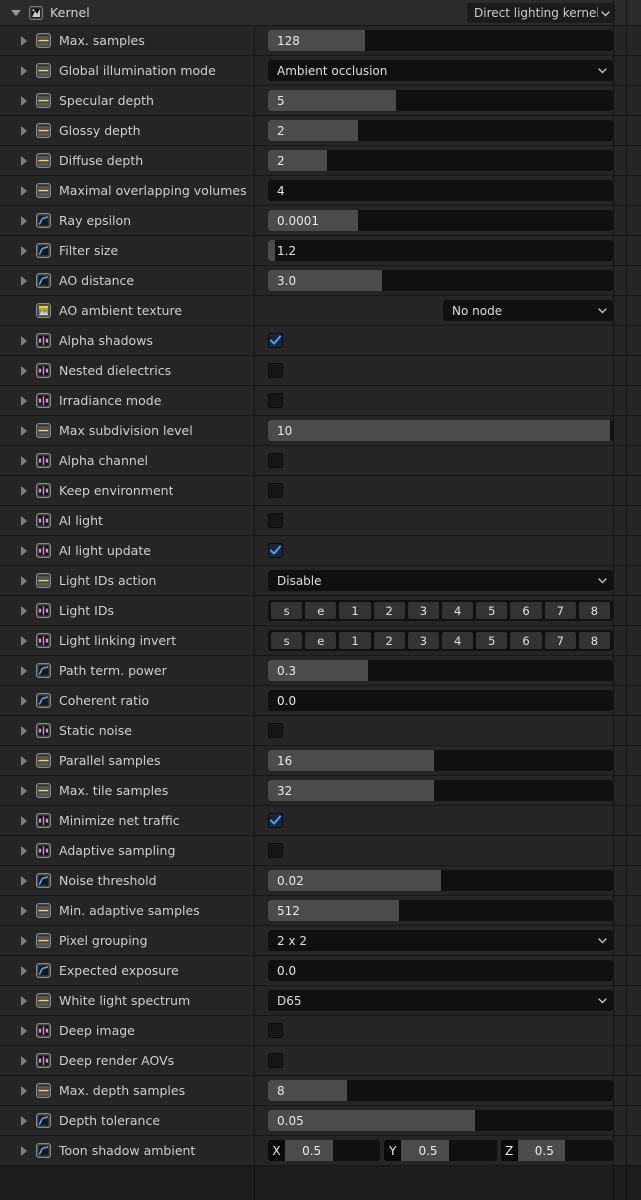 The width and height of the screenshot is (641, 1200). I want to click on kernel-type-select: Direct lighting kernel, so click(541, 13).